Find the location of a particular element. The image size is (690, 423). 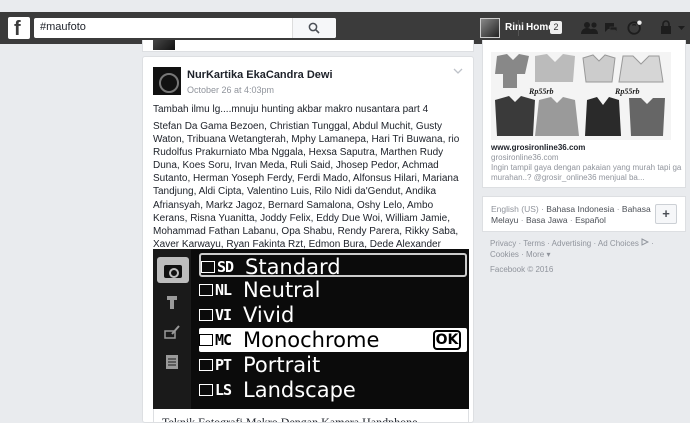

pencil-icon is located at coordinates (172, 332).